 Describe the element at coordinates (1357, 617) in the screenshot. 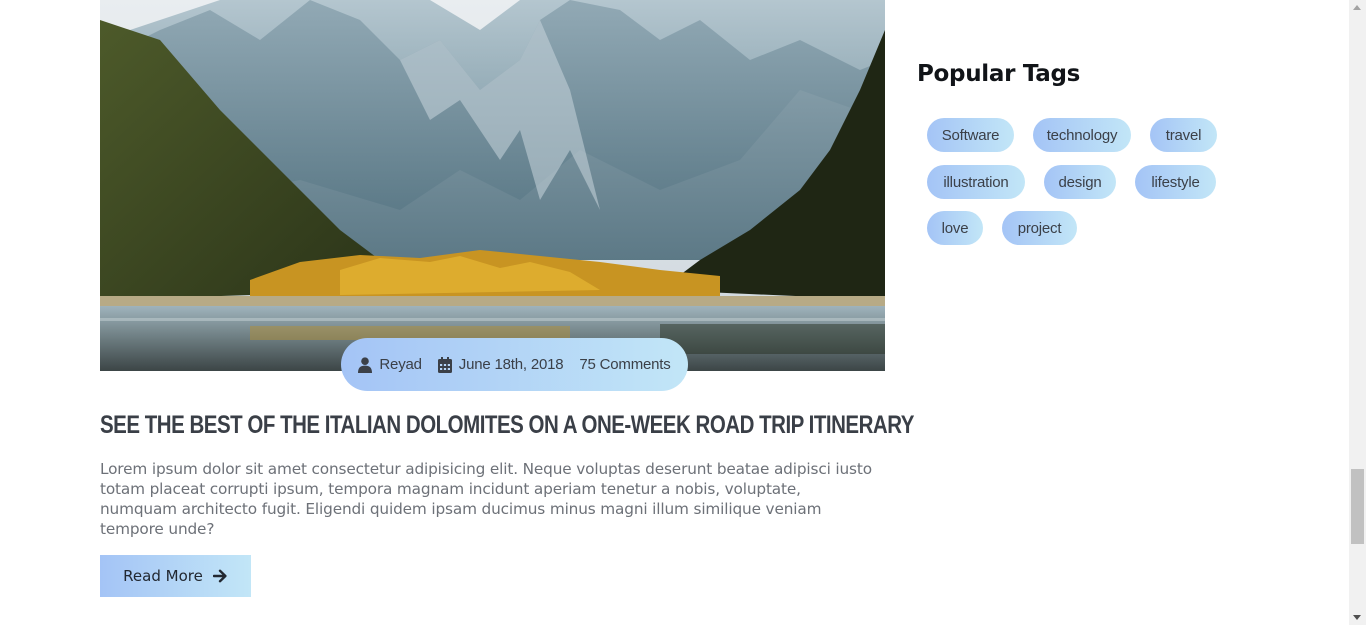

I see `scroll-down-arrow-icon` at that location.